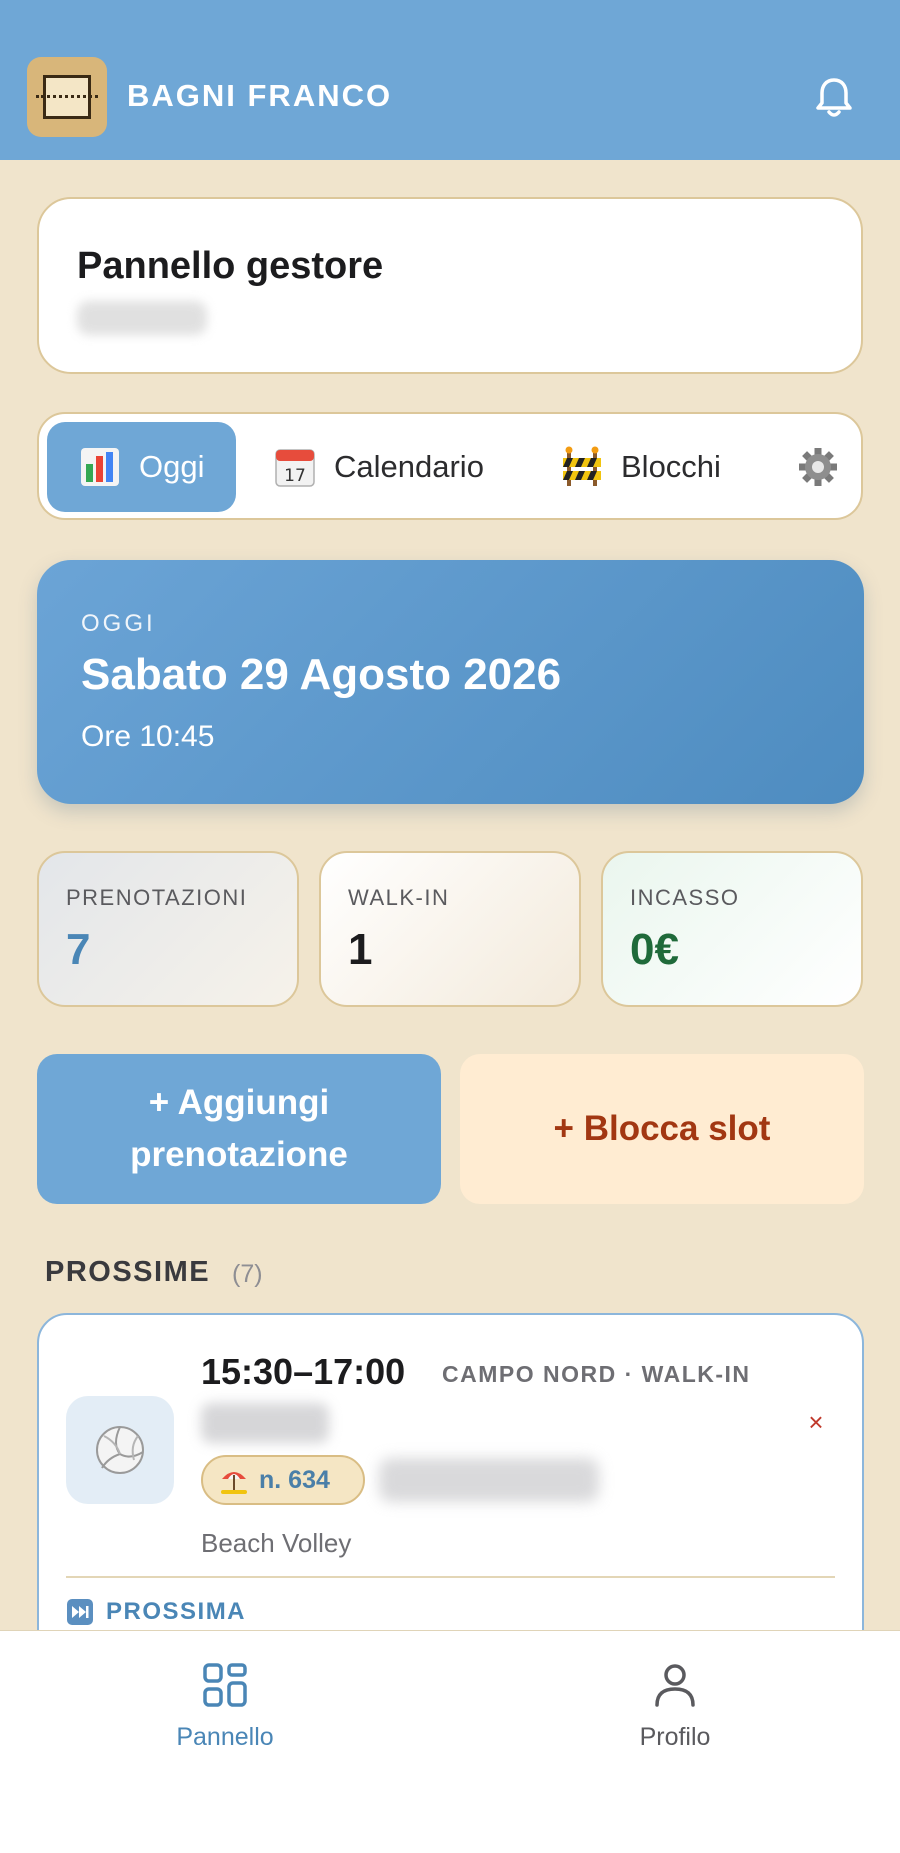 This screenshot has height=1853, width=900. I want to click on nav-label: Pannello, so click(225, 1737).